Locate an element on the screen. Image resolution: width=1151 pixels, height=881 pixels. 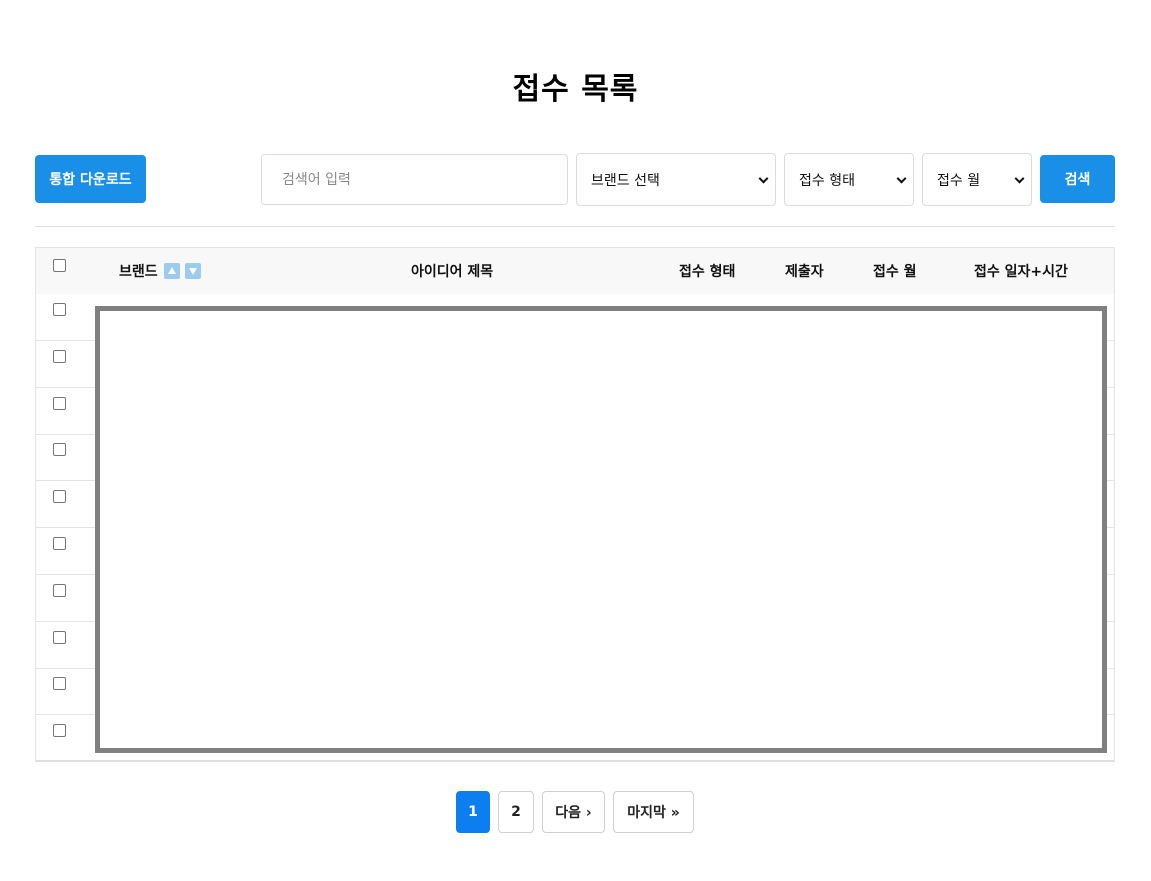
next-page-button: 다음 › is located at coordinates (573, 812).